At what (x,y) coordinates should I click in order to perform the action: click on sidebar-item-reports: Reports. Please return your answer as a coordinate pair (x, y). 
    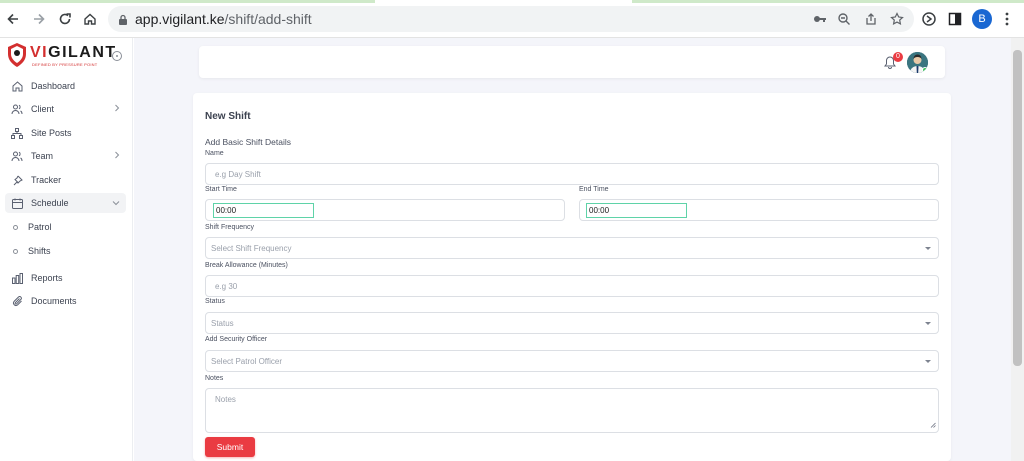
    Looking at the image, I should click on (65, 278).